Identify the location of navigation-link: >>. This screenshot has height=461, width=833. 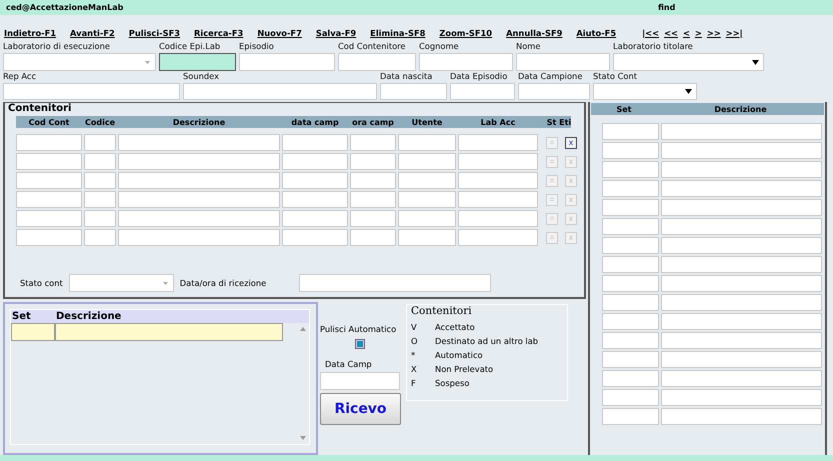
(713, 33).